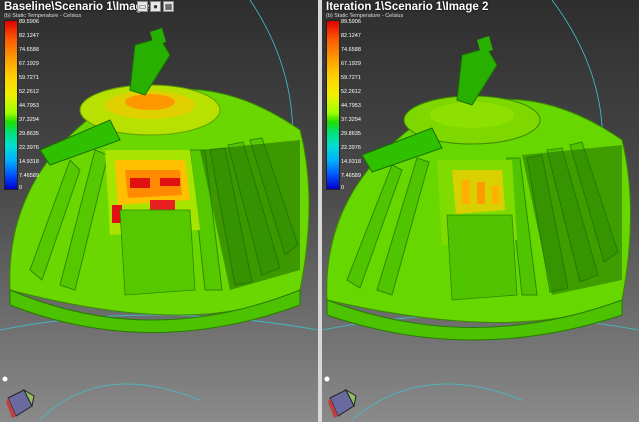 This screenshot has height=422, width=639. What do you see at coordinates (81, 7) in the screenshot?
I see `baseline-title: Baseline\Scenario 1\Image 2` at bounding box center [81, 7].